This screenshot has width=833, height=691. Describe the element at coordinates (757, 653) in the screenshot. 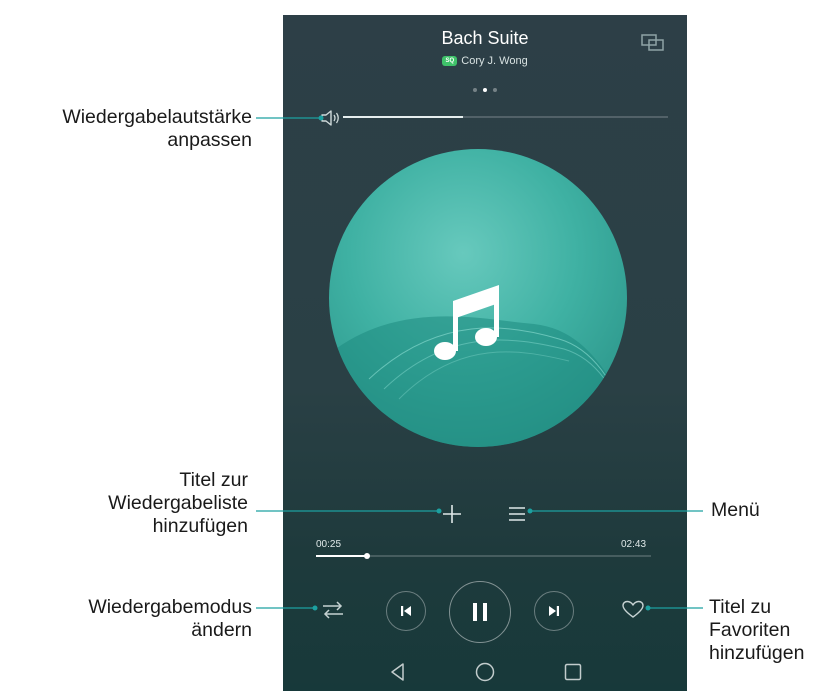

I see `callout-fav-line-3: hinzufügen` at that location.